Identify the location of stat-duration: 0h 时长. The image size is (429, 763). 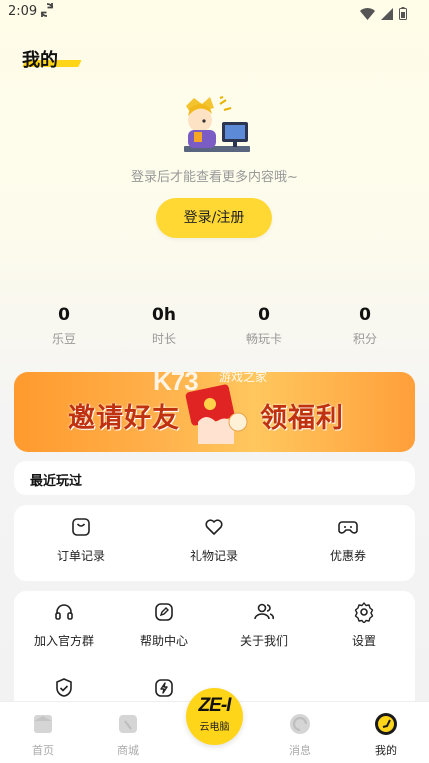
(164, 325).